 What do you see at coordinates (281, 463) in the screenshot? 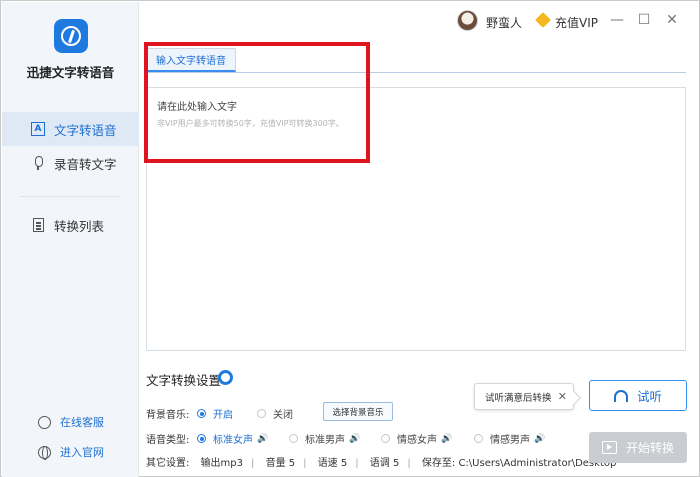
I see `volume-value: 音量 5` at bounding box center [281, 463].